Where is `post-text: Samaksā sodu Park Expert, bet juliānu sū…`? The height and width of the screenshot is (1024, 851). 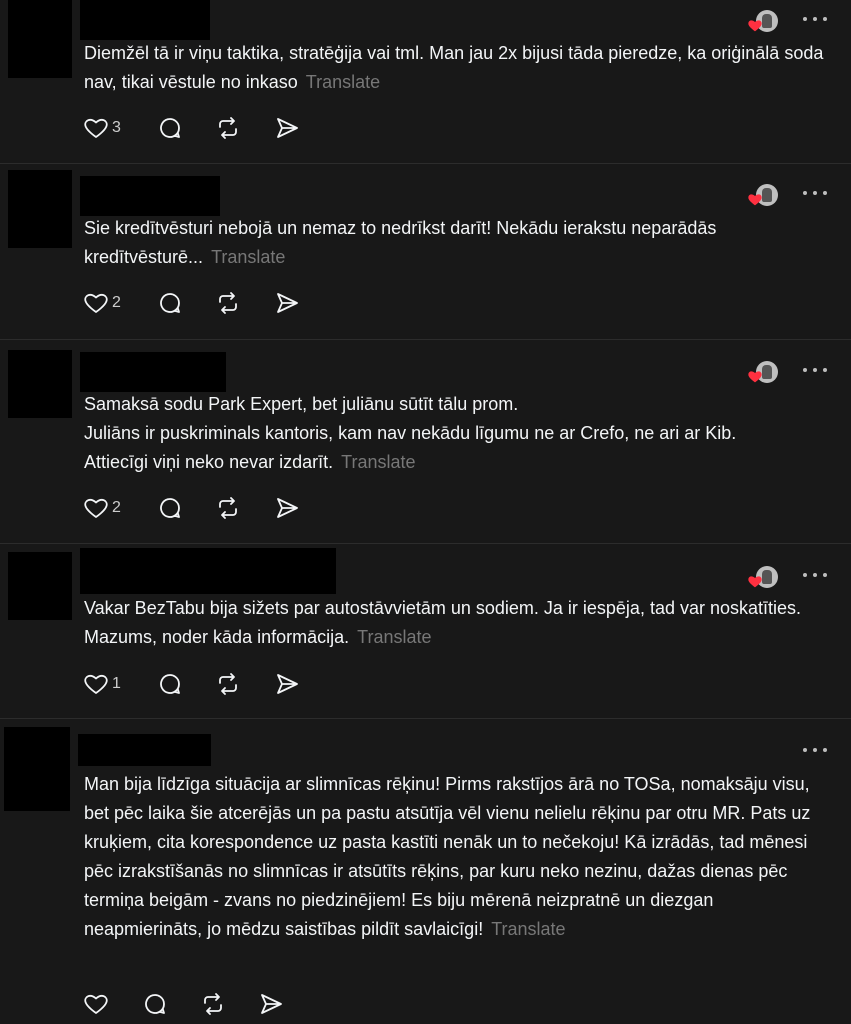
post-text: Samaksā sodu Park Expert, bet juliānu sū… is located at coordinates (410, 433).